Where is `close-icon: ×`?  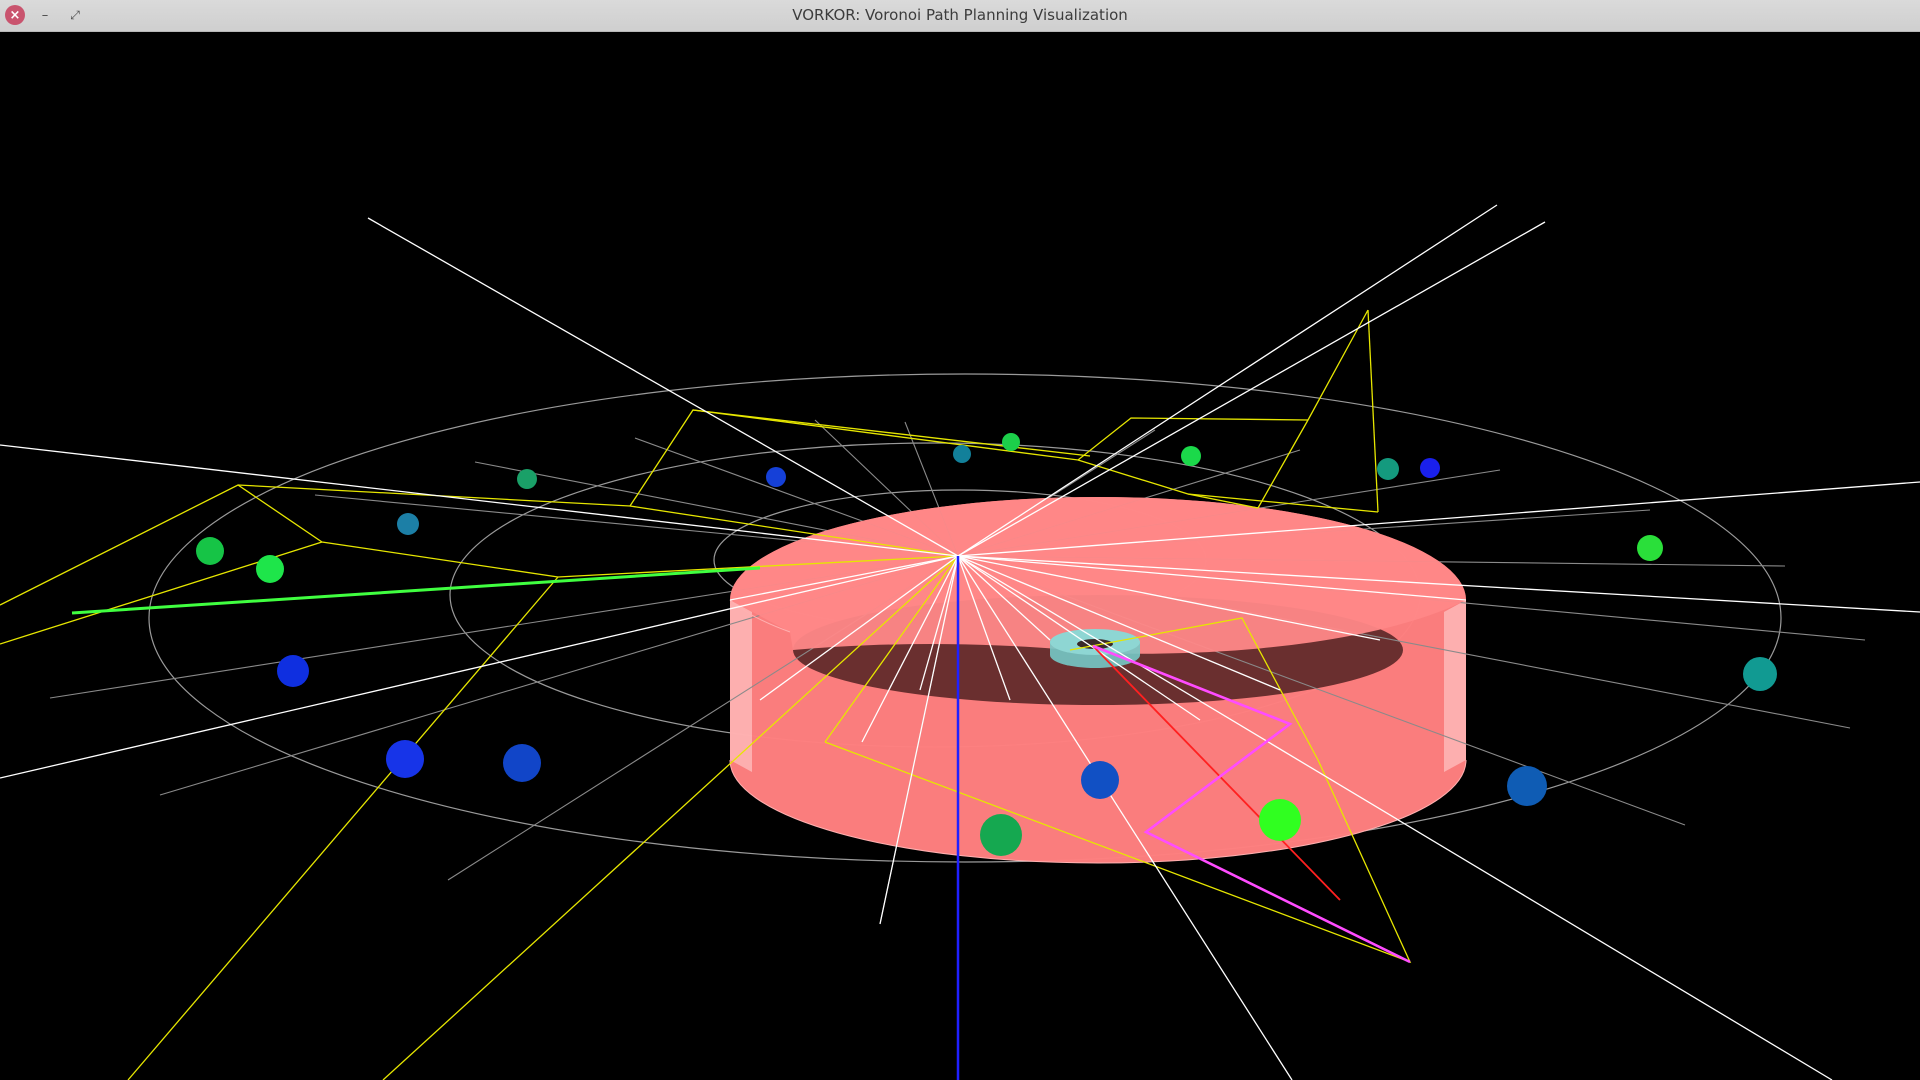
close-icon: × is located at coordinates (15, 15).